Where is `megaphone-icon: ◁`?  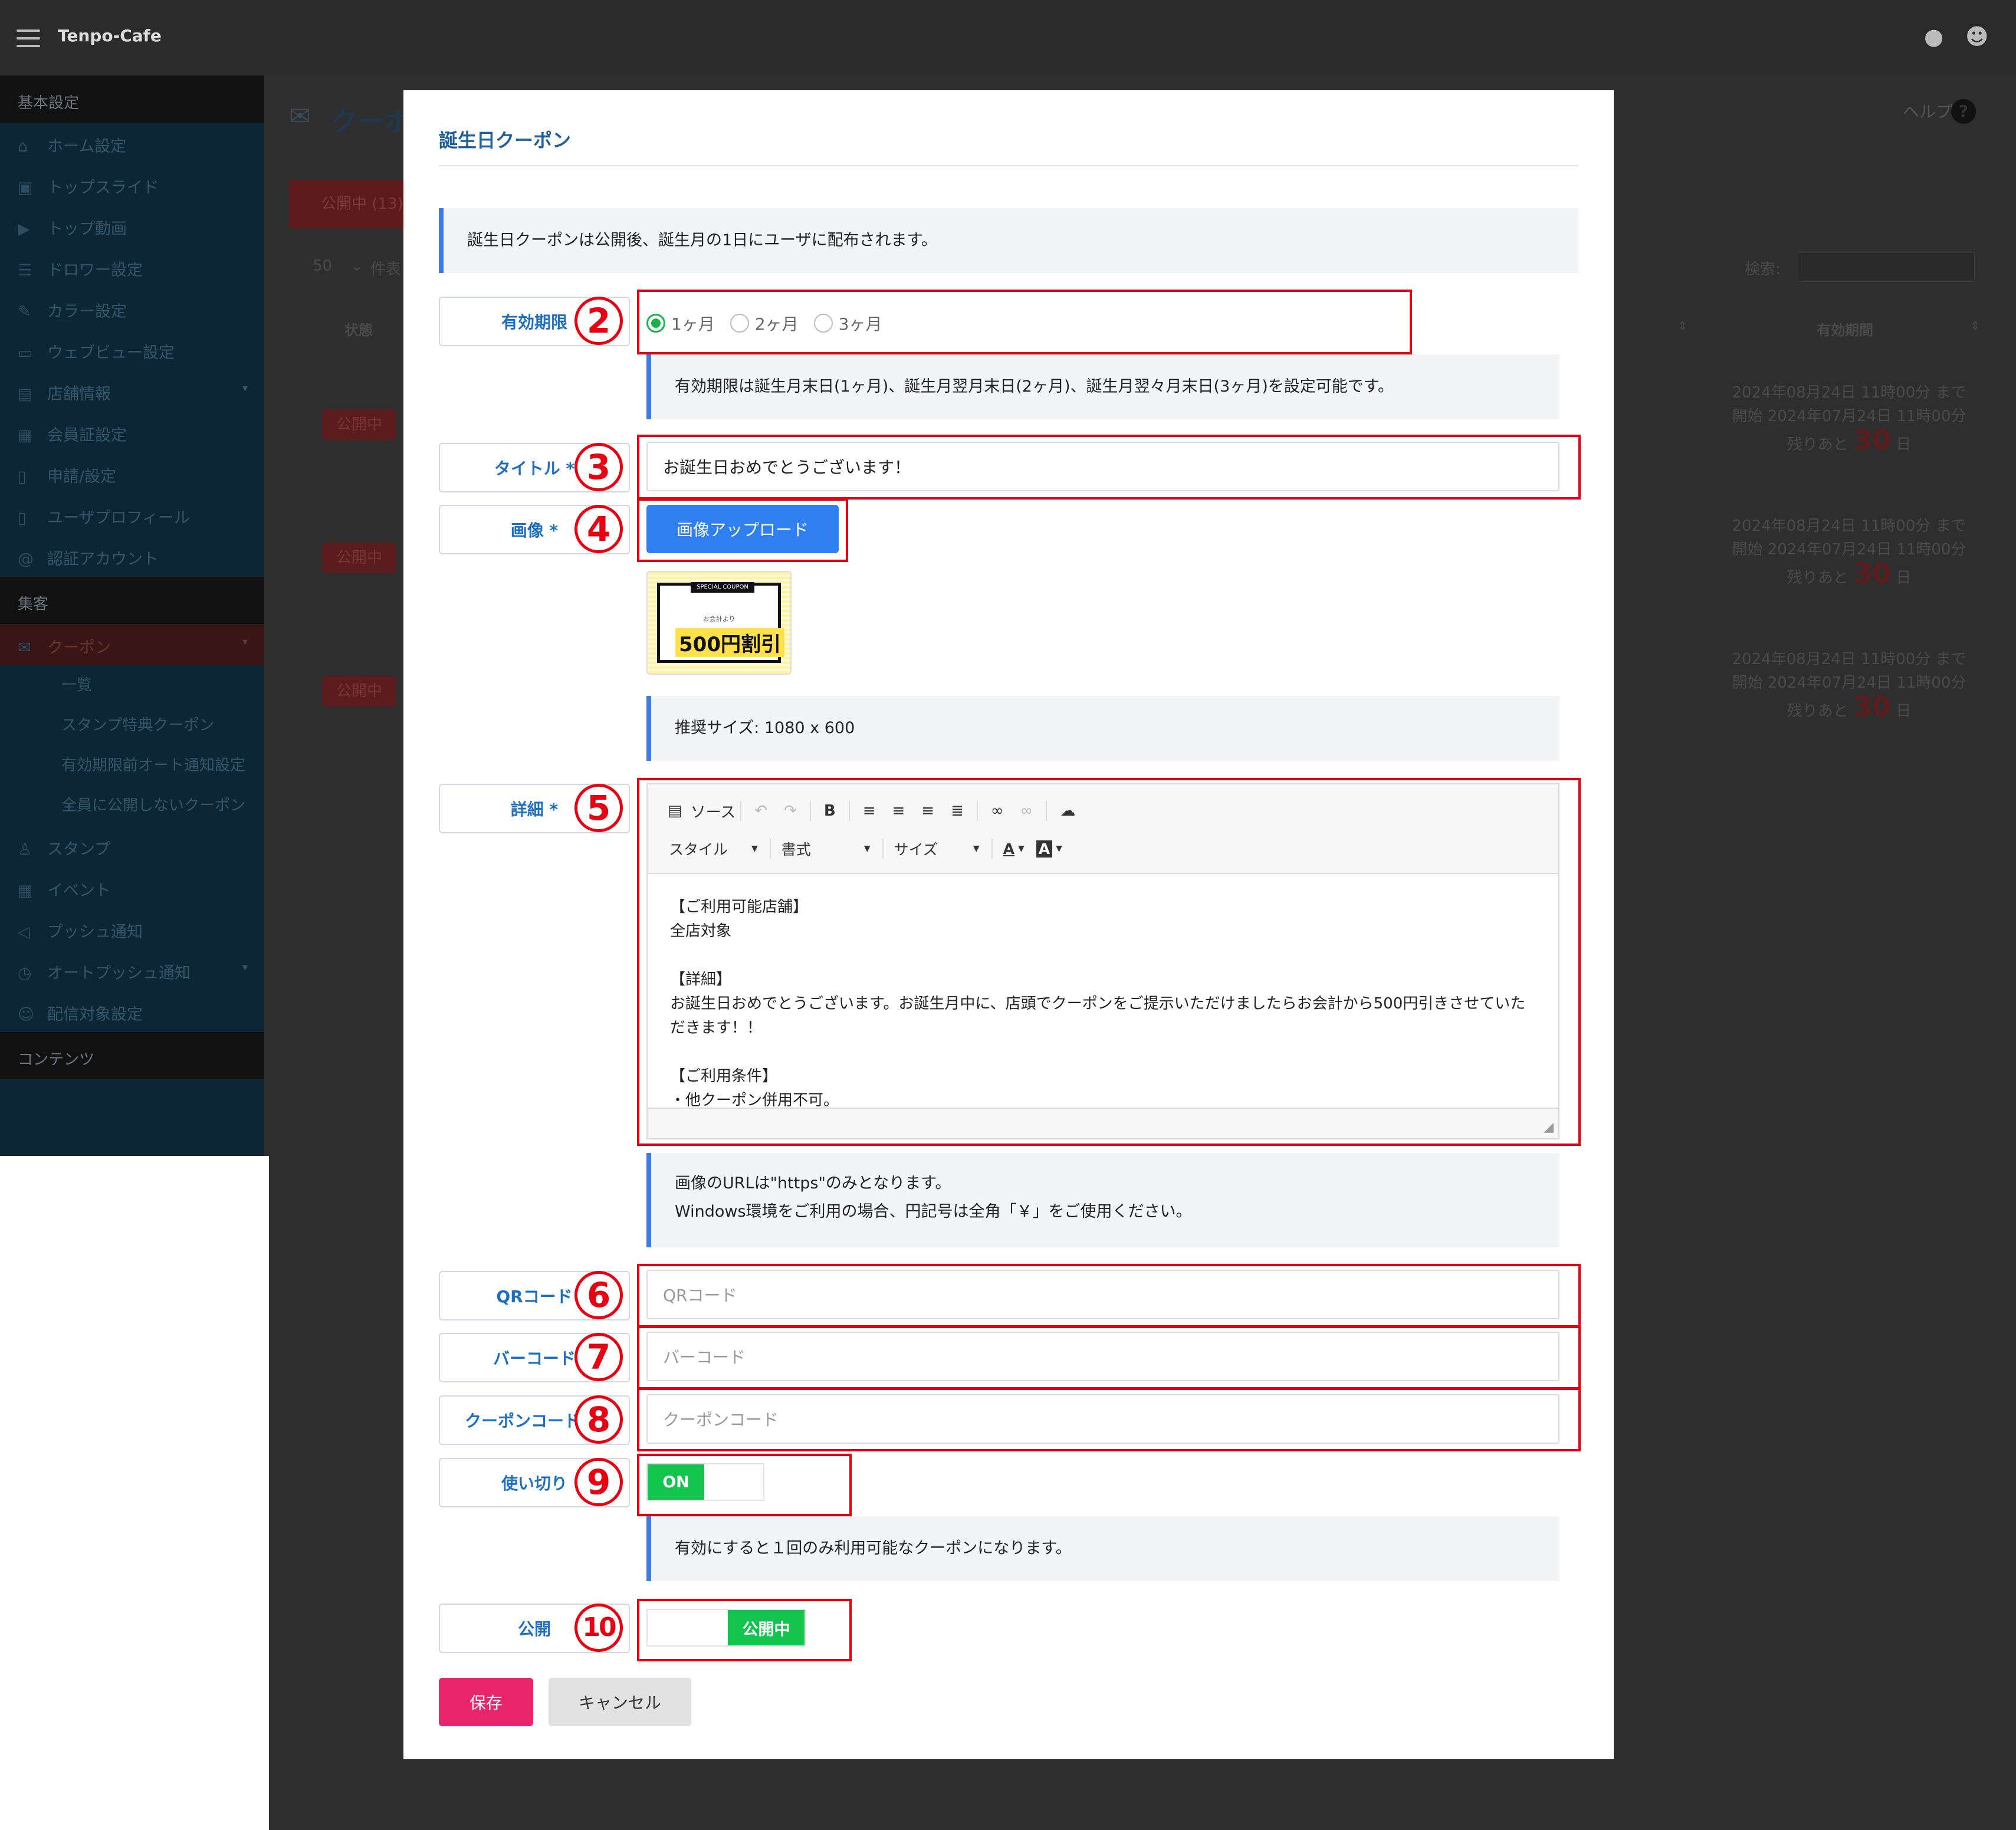 megaphone-icon: ◁ is located at coordinates (24, 932).